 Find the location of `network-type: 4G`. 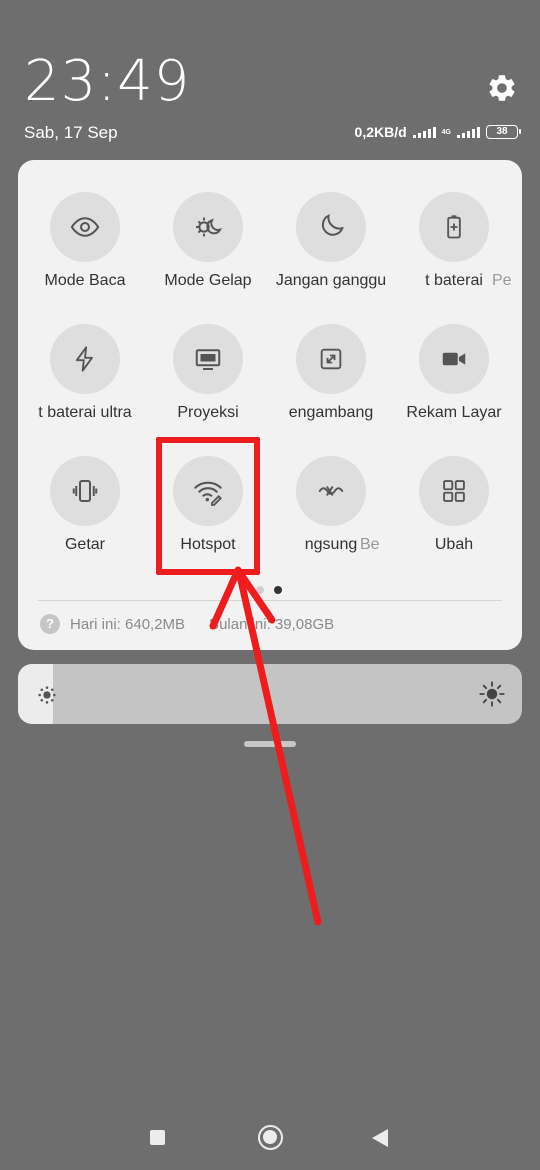

network-type: 4G is located at coordinates (446, 132).